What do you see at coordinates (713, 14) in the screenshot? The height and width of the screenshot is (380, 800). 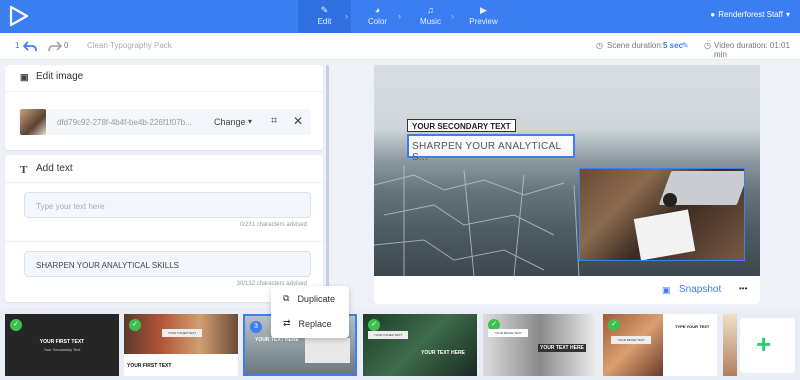 I see `user-icon: ●` at bounding box center [713, 14].